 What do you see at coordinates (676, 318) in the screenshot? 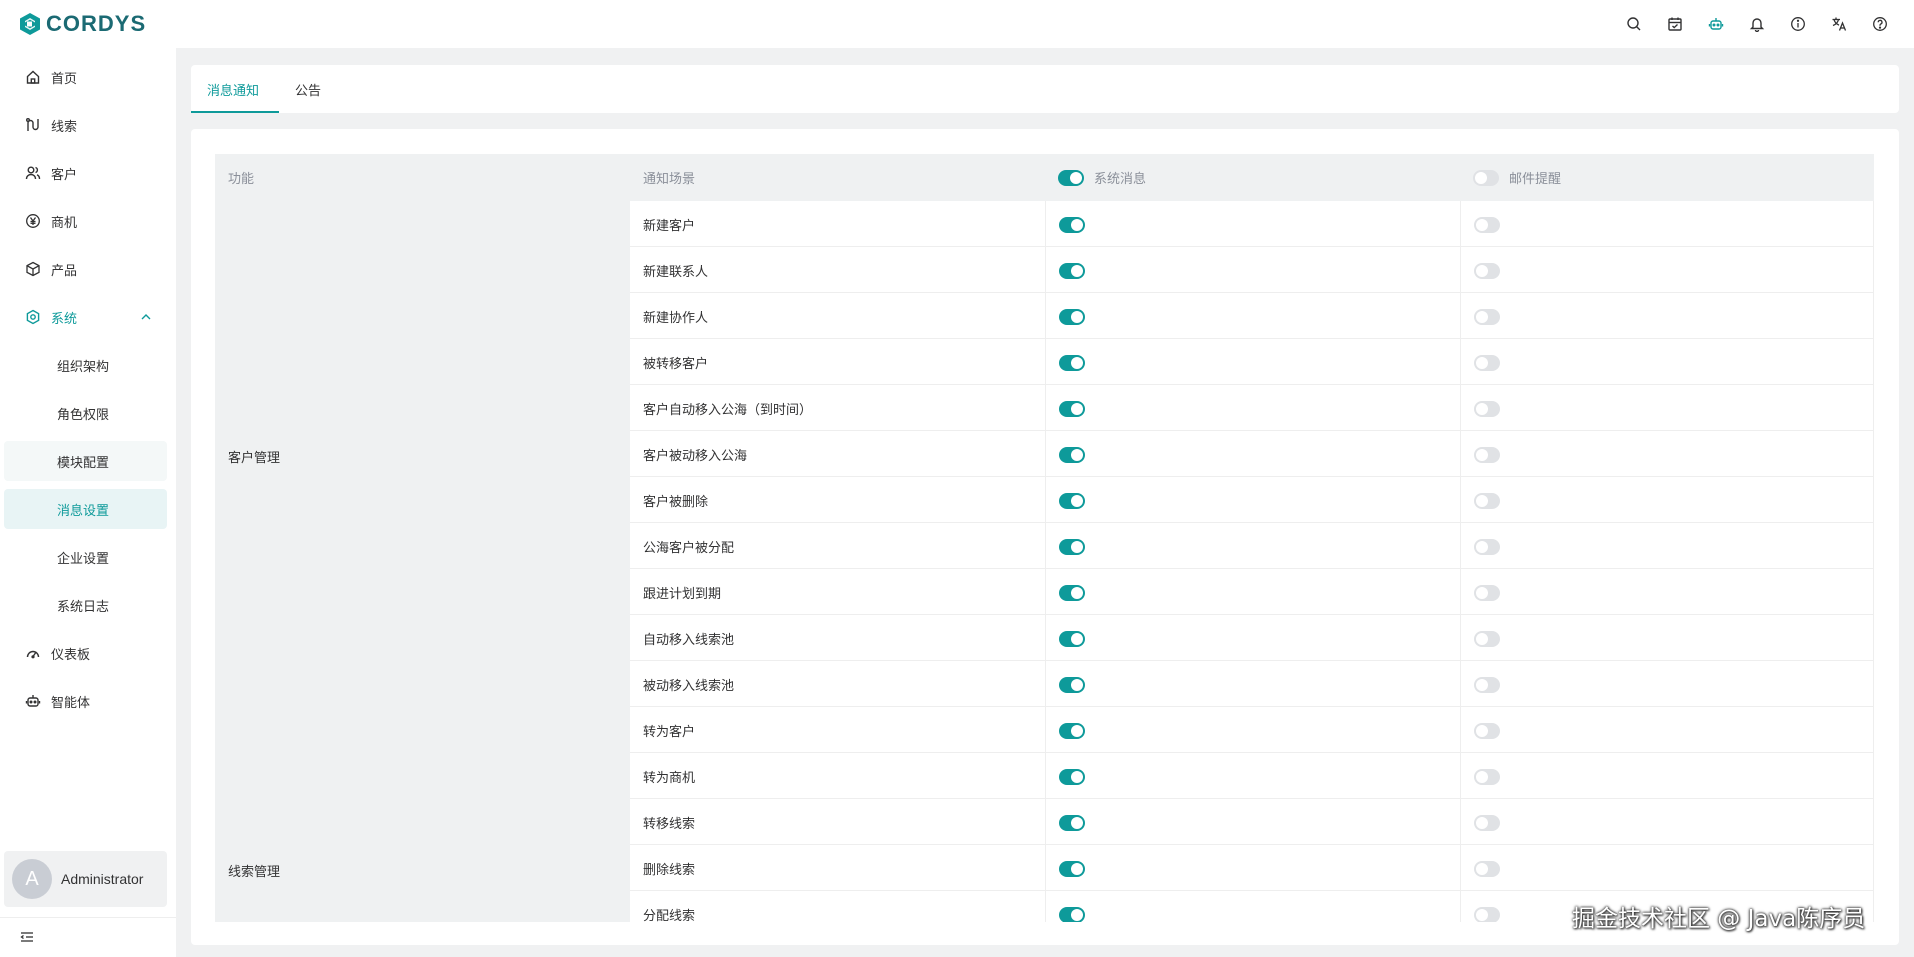
I see `scene-label: 新建协作人` at bounding box center [676, 318].